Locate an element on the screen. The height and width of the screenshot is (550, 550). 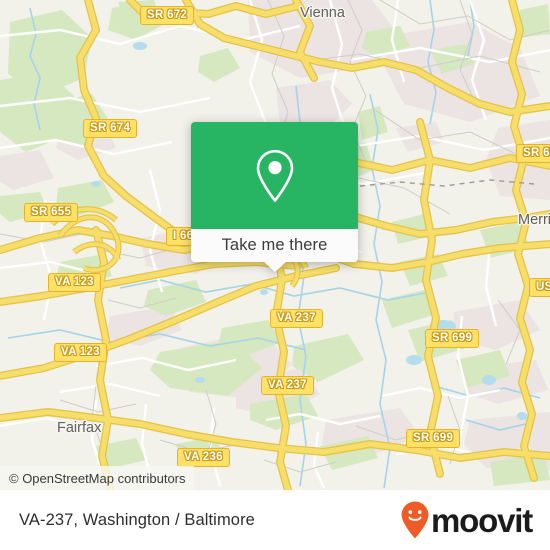
road-shield: SR 674 is located at coordinates (110, 128).